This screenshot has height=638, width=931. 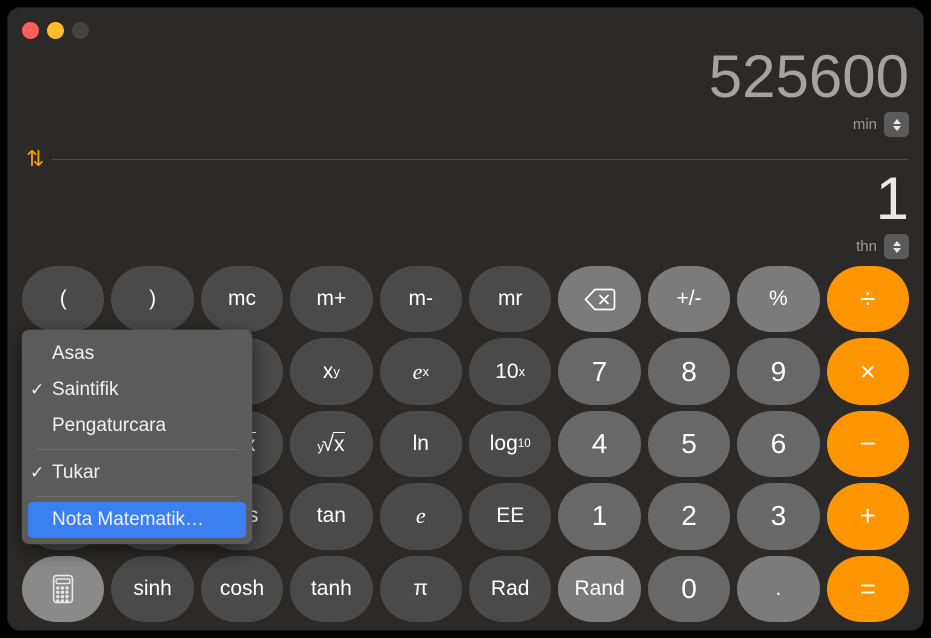 What do you see at coordinates (867, 371) in the screenshot?
I see `key-multiply: ×` at bounding box center [867, 371].